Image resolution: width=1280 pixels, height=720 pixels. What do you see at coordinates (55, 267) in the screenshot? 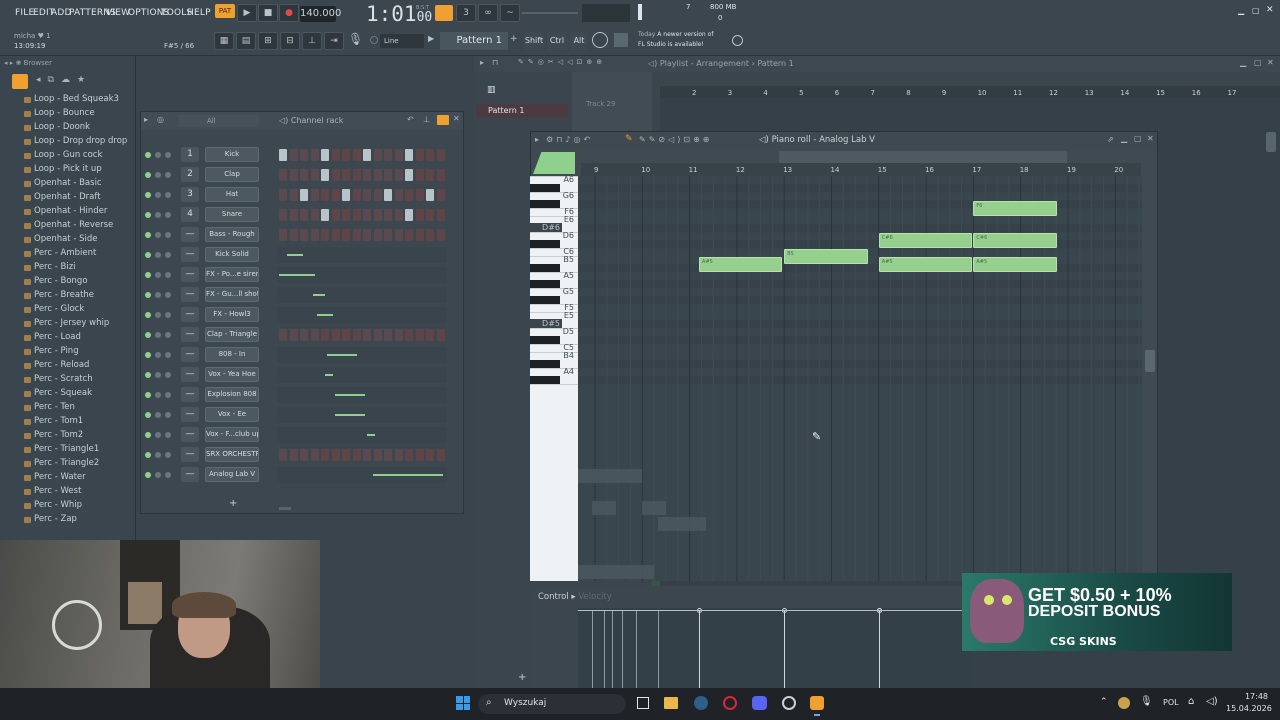
I see `browser-item: Perc - Bizi` at bounding box center [55, 267].